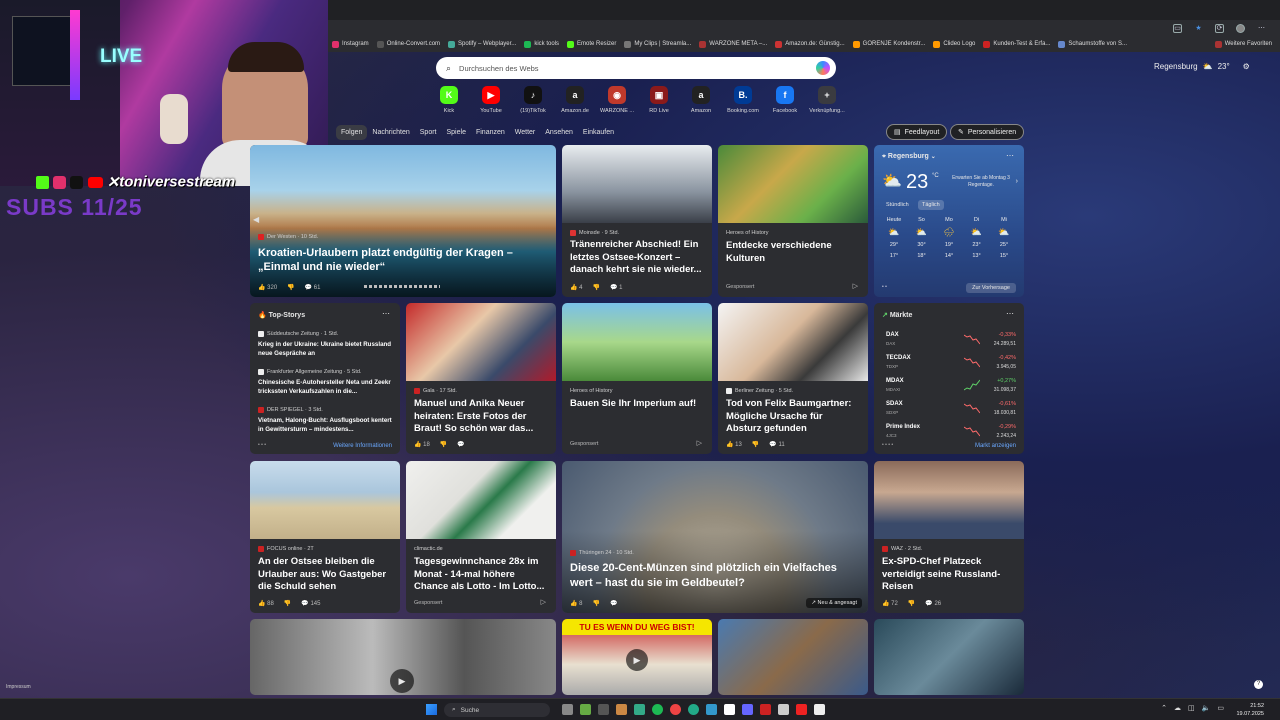 The width and height of the screenshot is (1280, 720). I want to click on like-icon: 👍 72, so click(890, 603).